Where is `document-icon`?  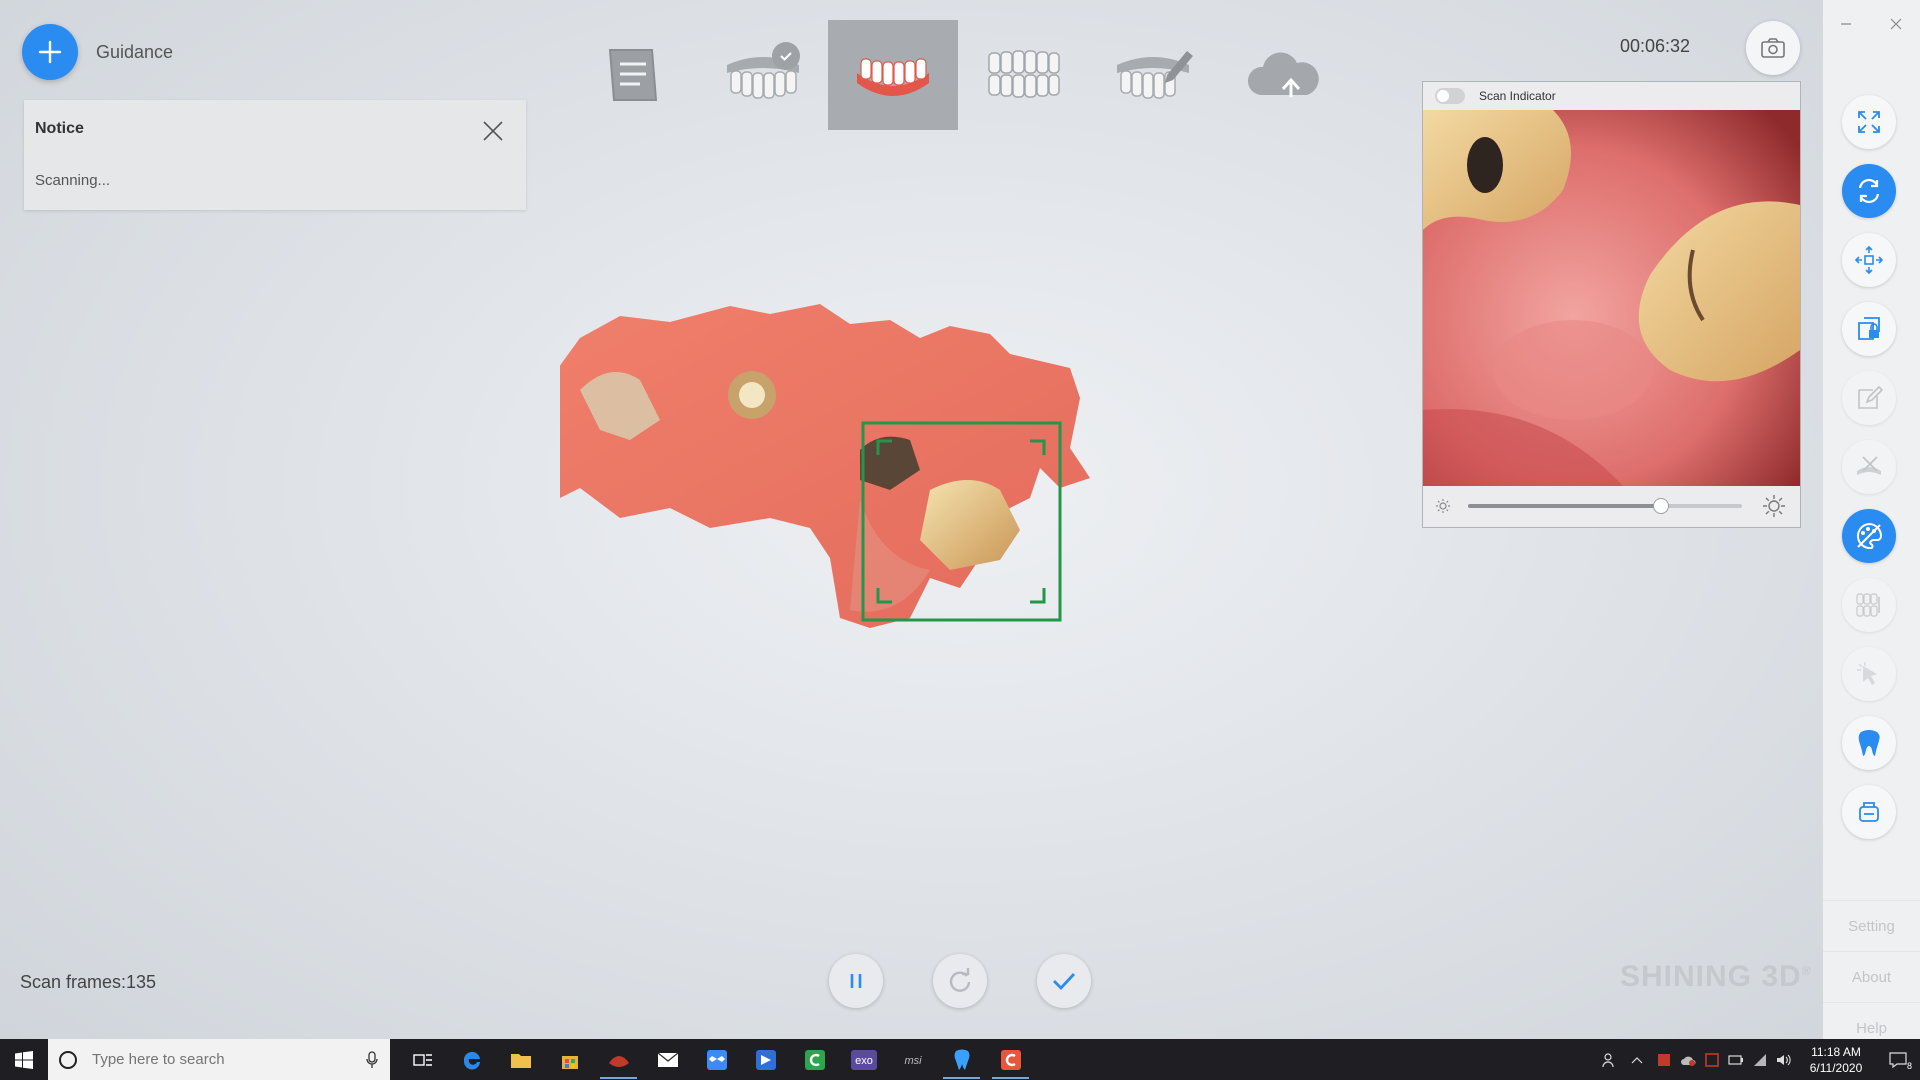
document-icon is located at coordinates (633, 75).